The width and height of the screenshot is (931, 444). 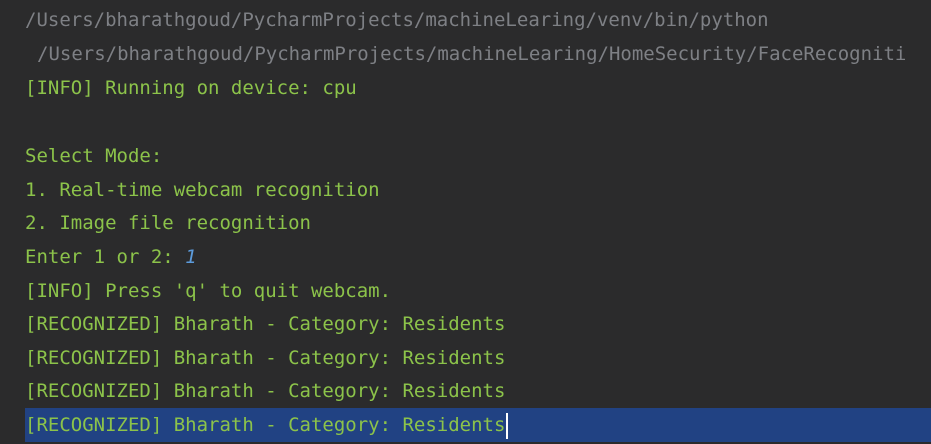 What do you see at coordinates (208, 291) in the screenshot?
I see `info-quit-line: [INFO] Press 'q' to quit webcam.` at bounding box center [208, 291].